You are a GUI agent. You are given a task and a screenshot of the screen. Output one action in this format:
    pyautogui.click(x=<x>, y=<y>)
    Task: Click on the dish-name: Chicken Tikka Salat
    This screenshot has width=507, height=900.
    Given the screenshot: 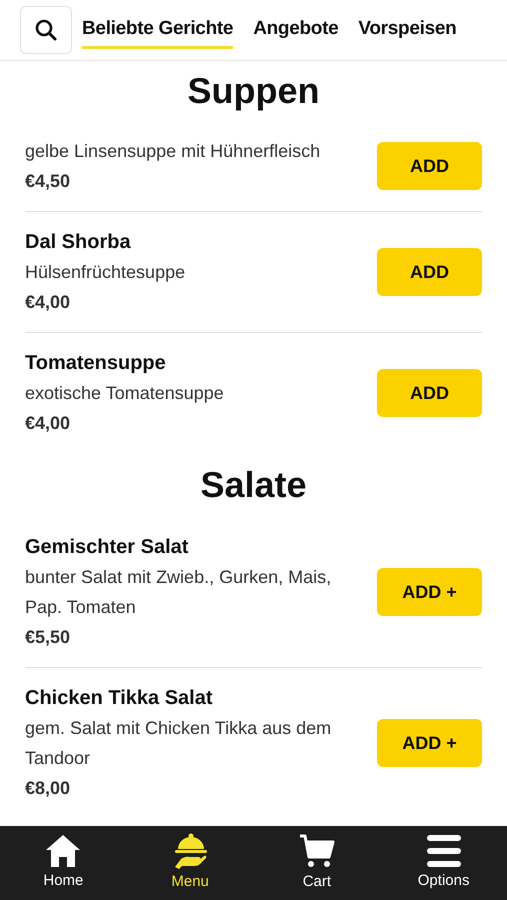 What is the action you would take?
    pyautogui.click(x=118, y=698)
    